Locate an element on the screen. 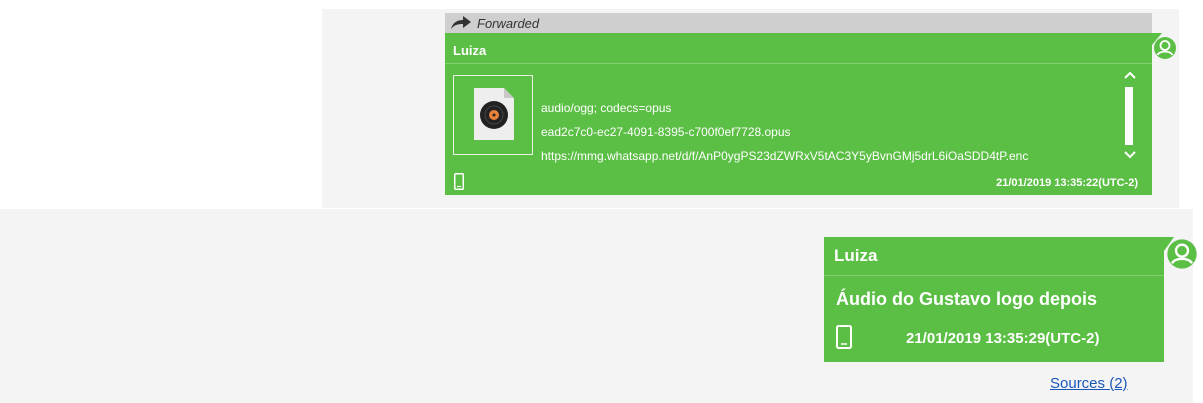 Image resolution: width=1203 pixels, height=403 pixels. forward-arrow-icon is located at coordinates (461, 22).